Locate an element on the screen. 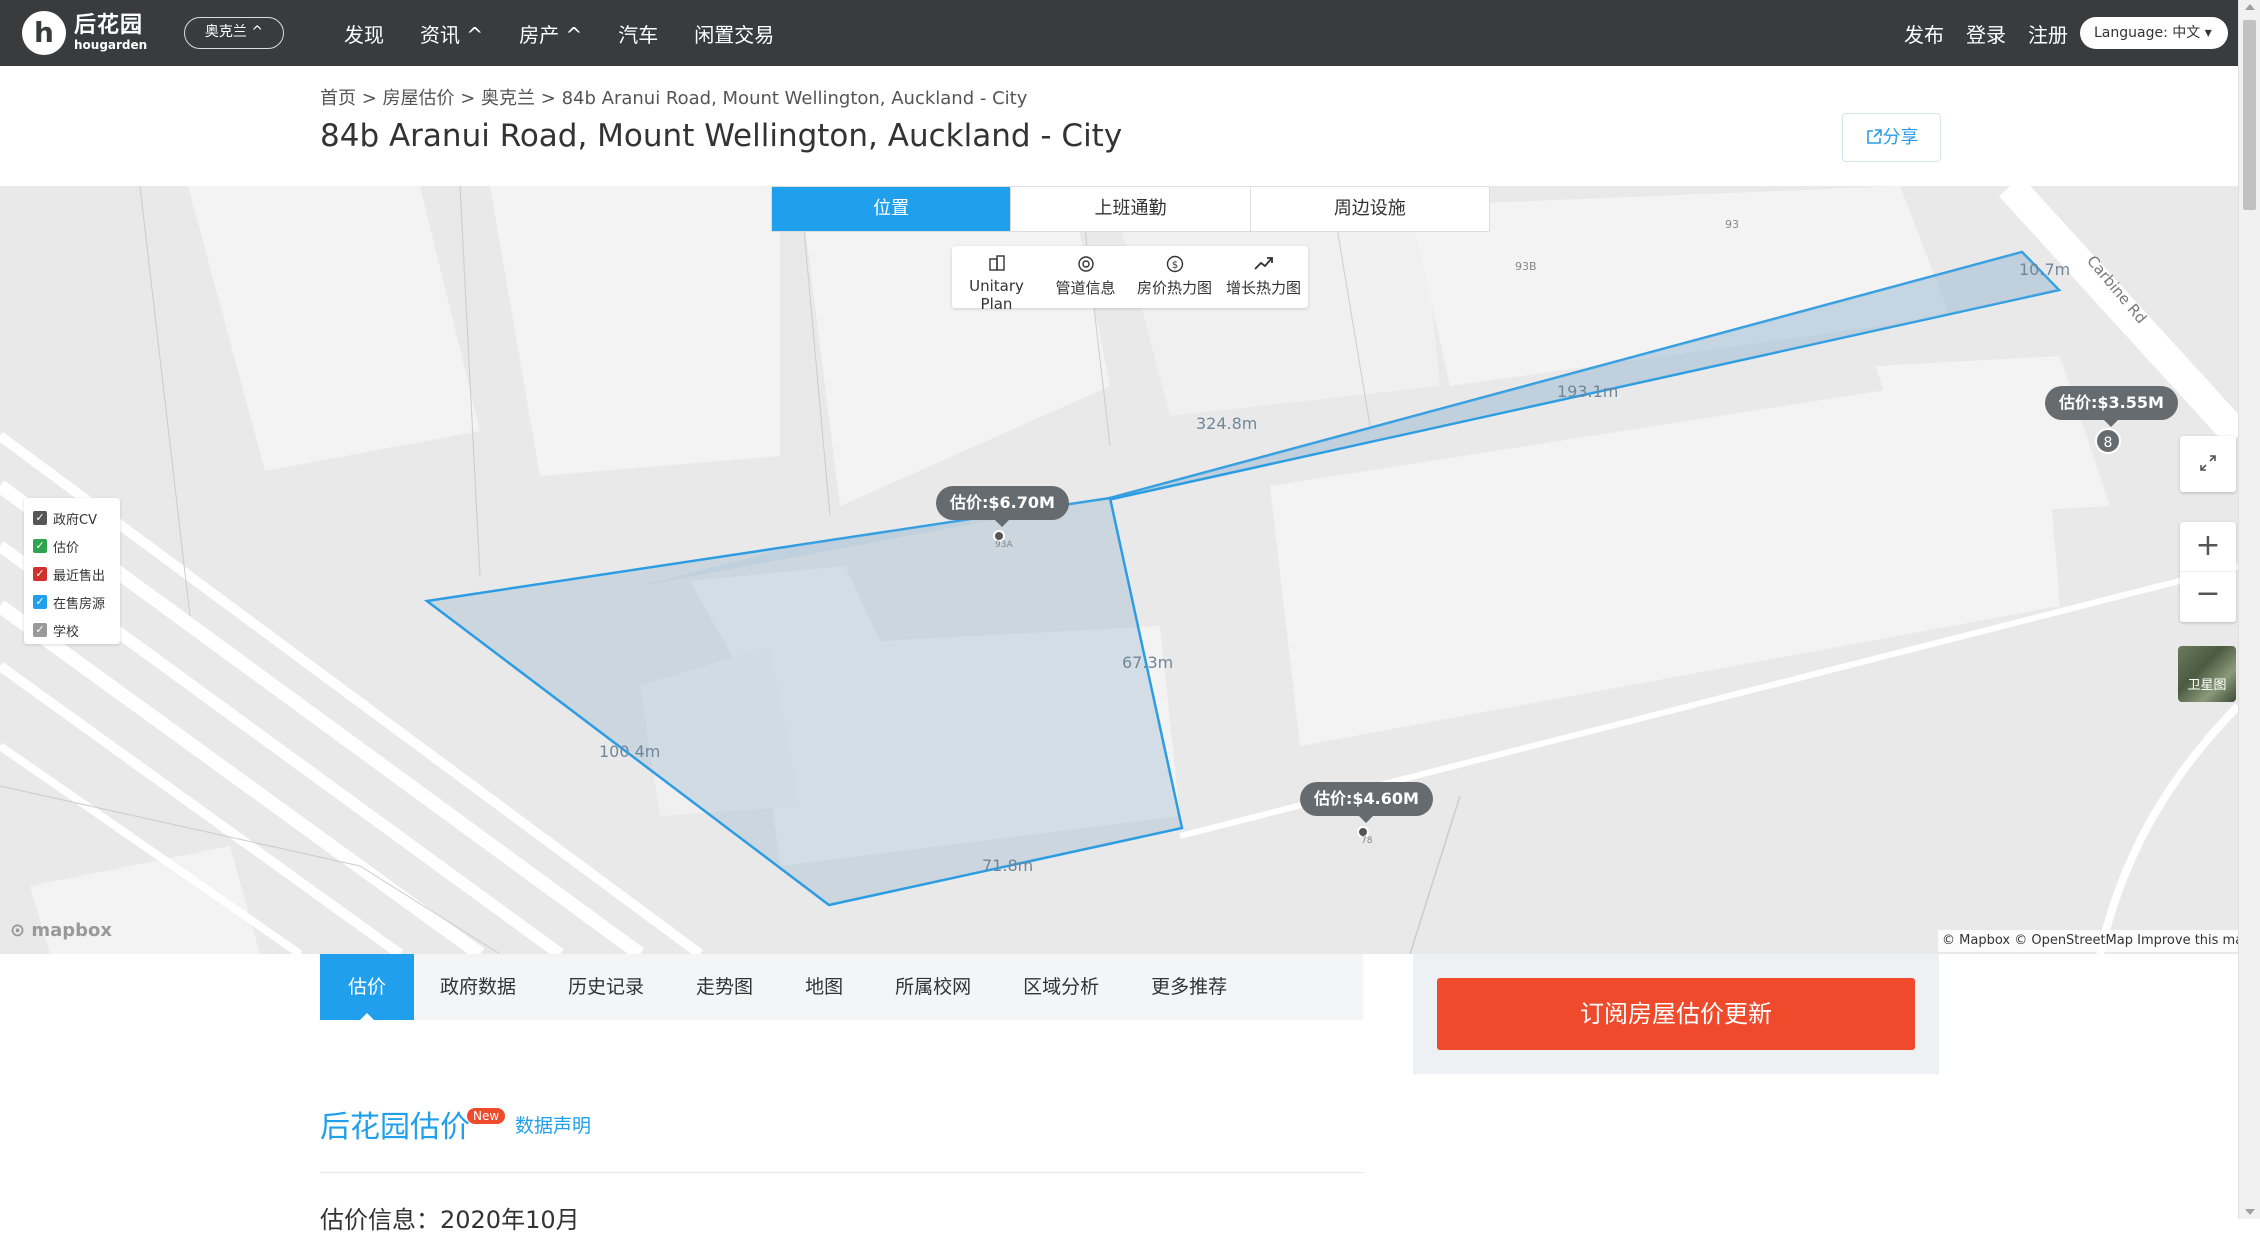 The width and height of the screenshot is (2260, 1235). zoom-controls: + − is located at coordinates (2208, 572).